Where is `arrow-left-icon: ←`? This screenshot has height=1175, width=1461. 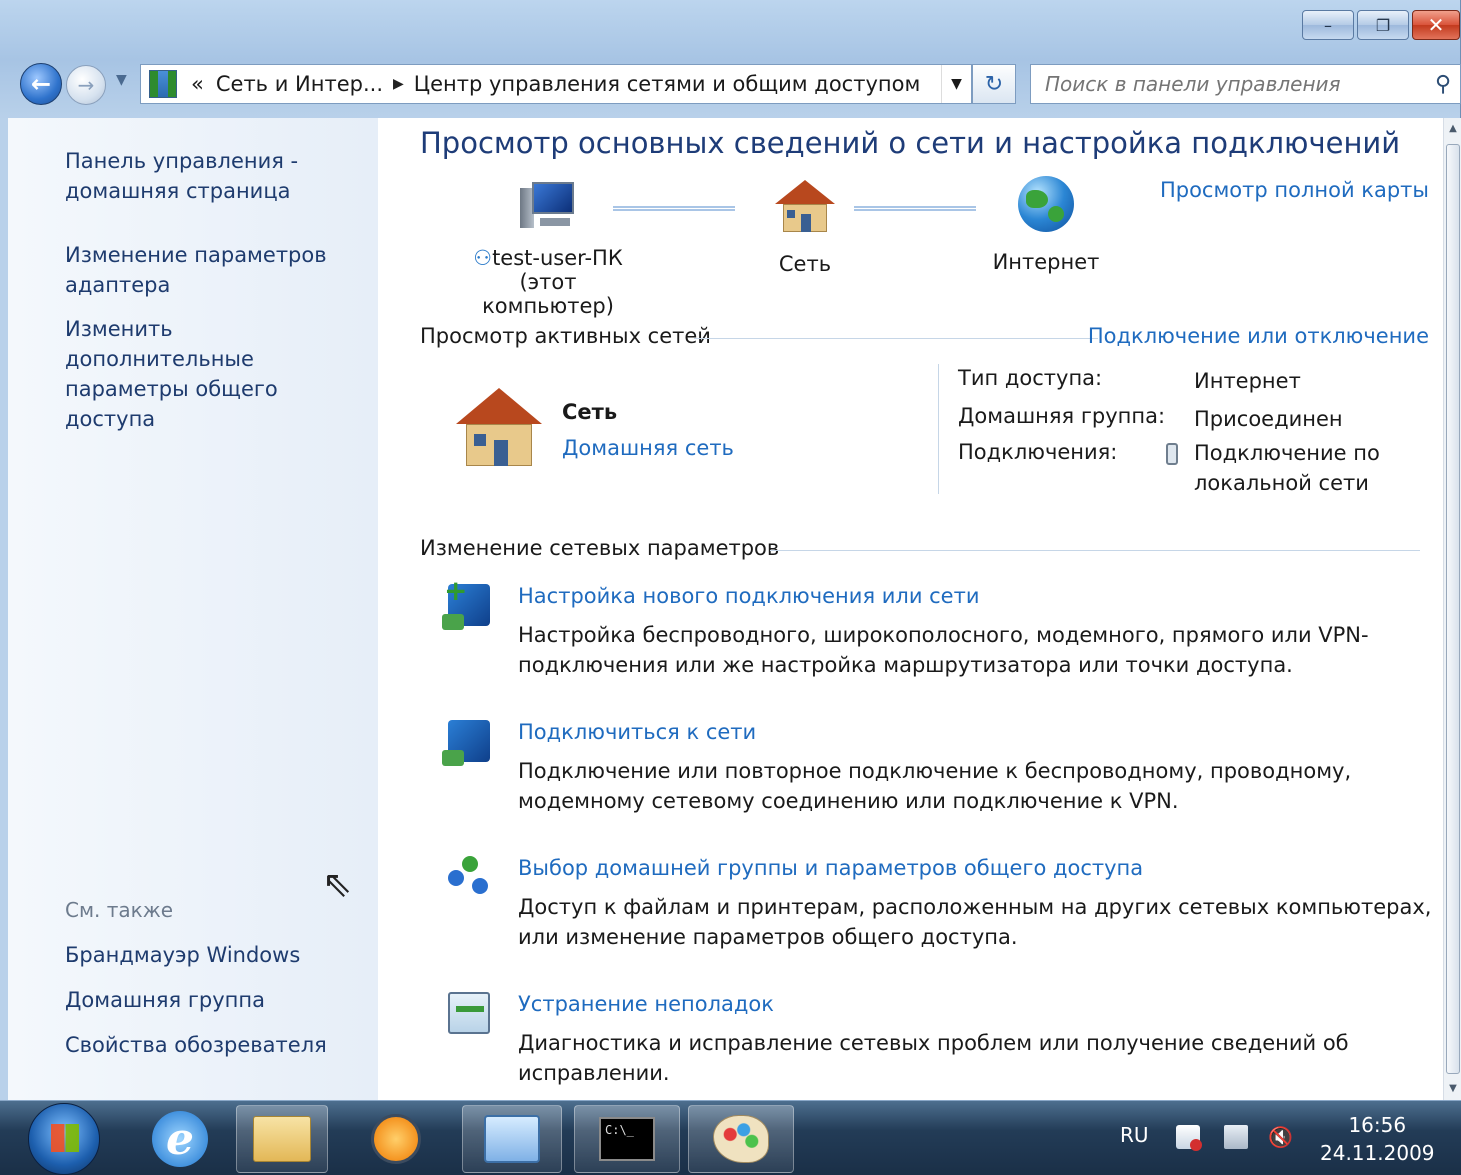
arrow-left-icon: ← is located at coordinates (41, 84).